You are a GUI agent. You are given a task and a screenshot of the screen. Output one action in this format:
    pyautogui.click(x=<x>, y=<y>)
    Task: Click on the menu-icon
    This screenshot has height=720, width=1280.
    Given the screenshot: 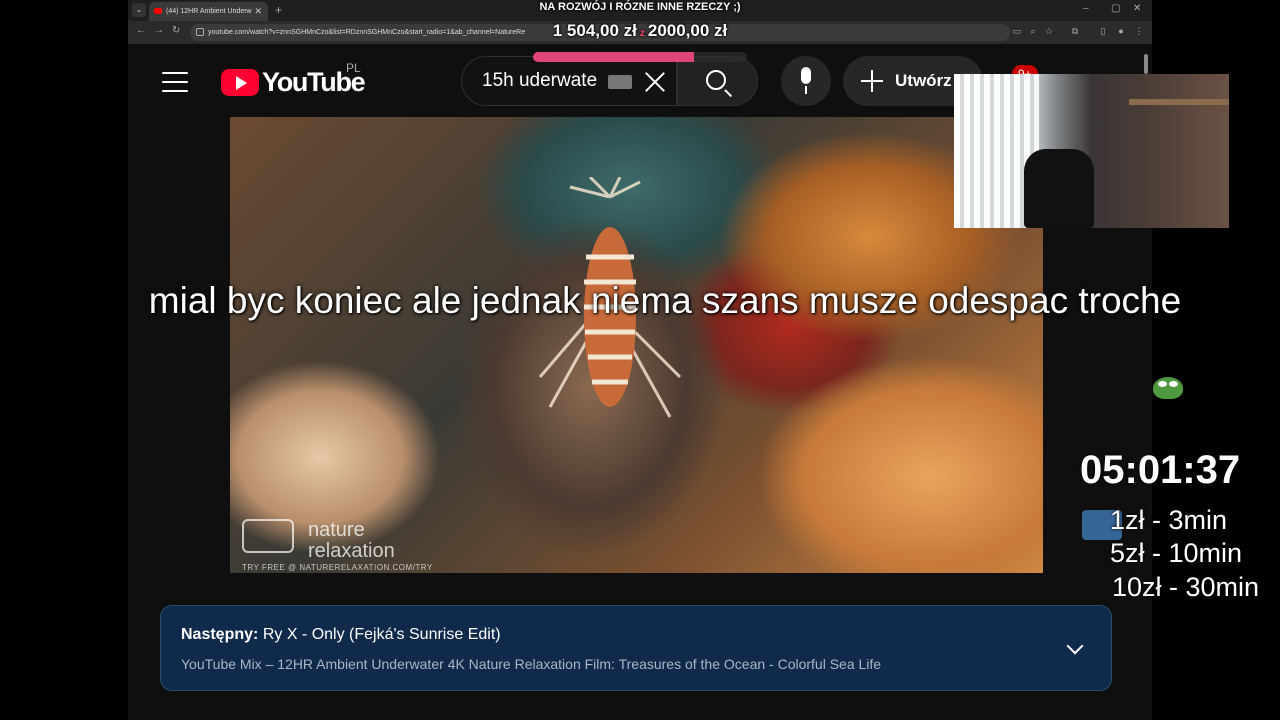 What is the action you would take?
    pyautogui.click(x=175, y=82)
    